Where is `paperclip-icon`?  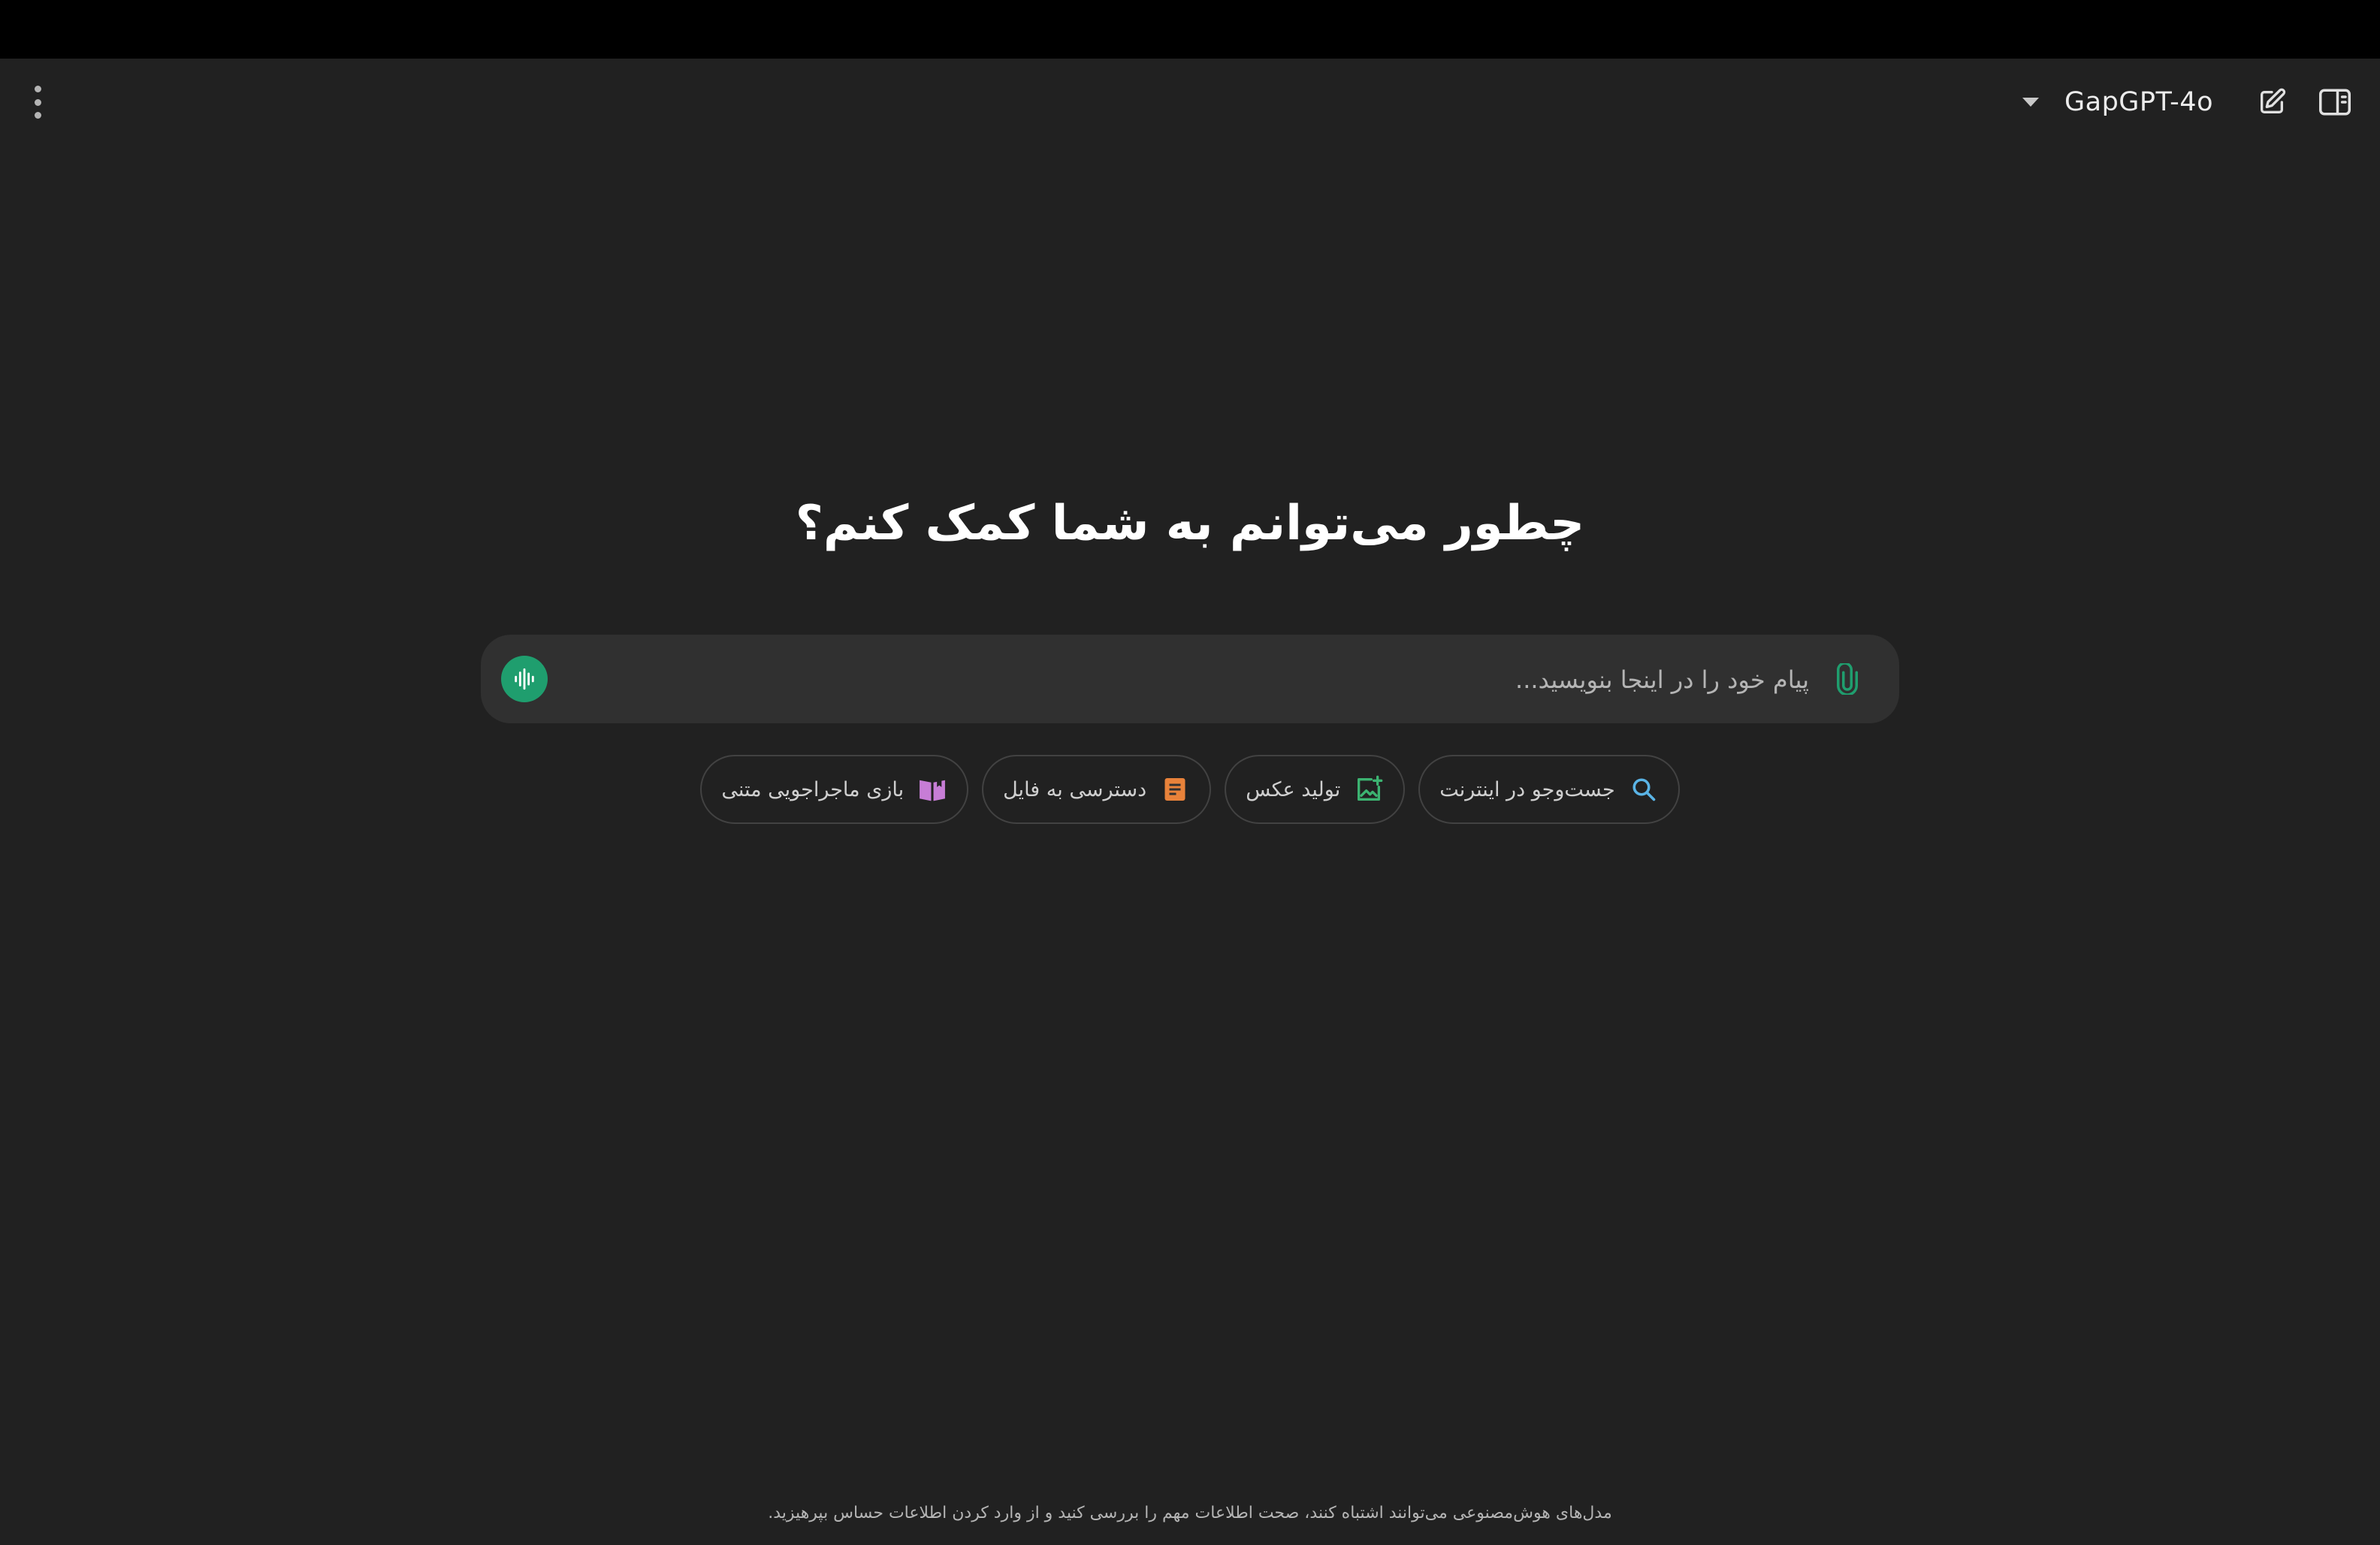 paperclip-icon is located at coordinates (1847, 679).